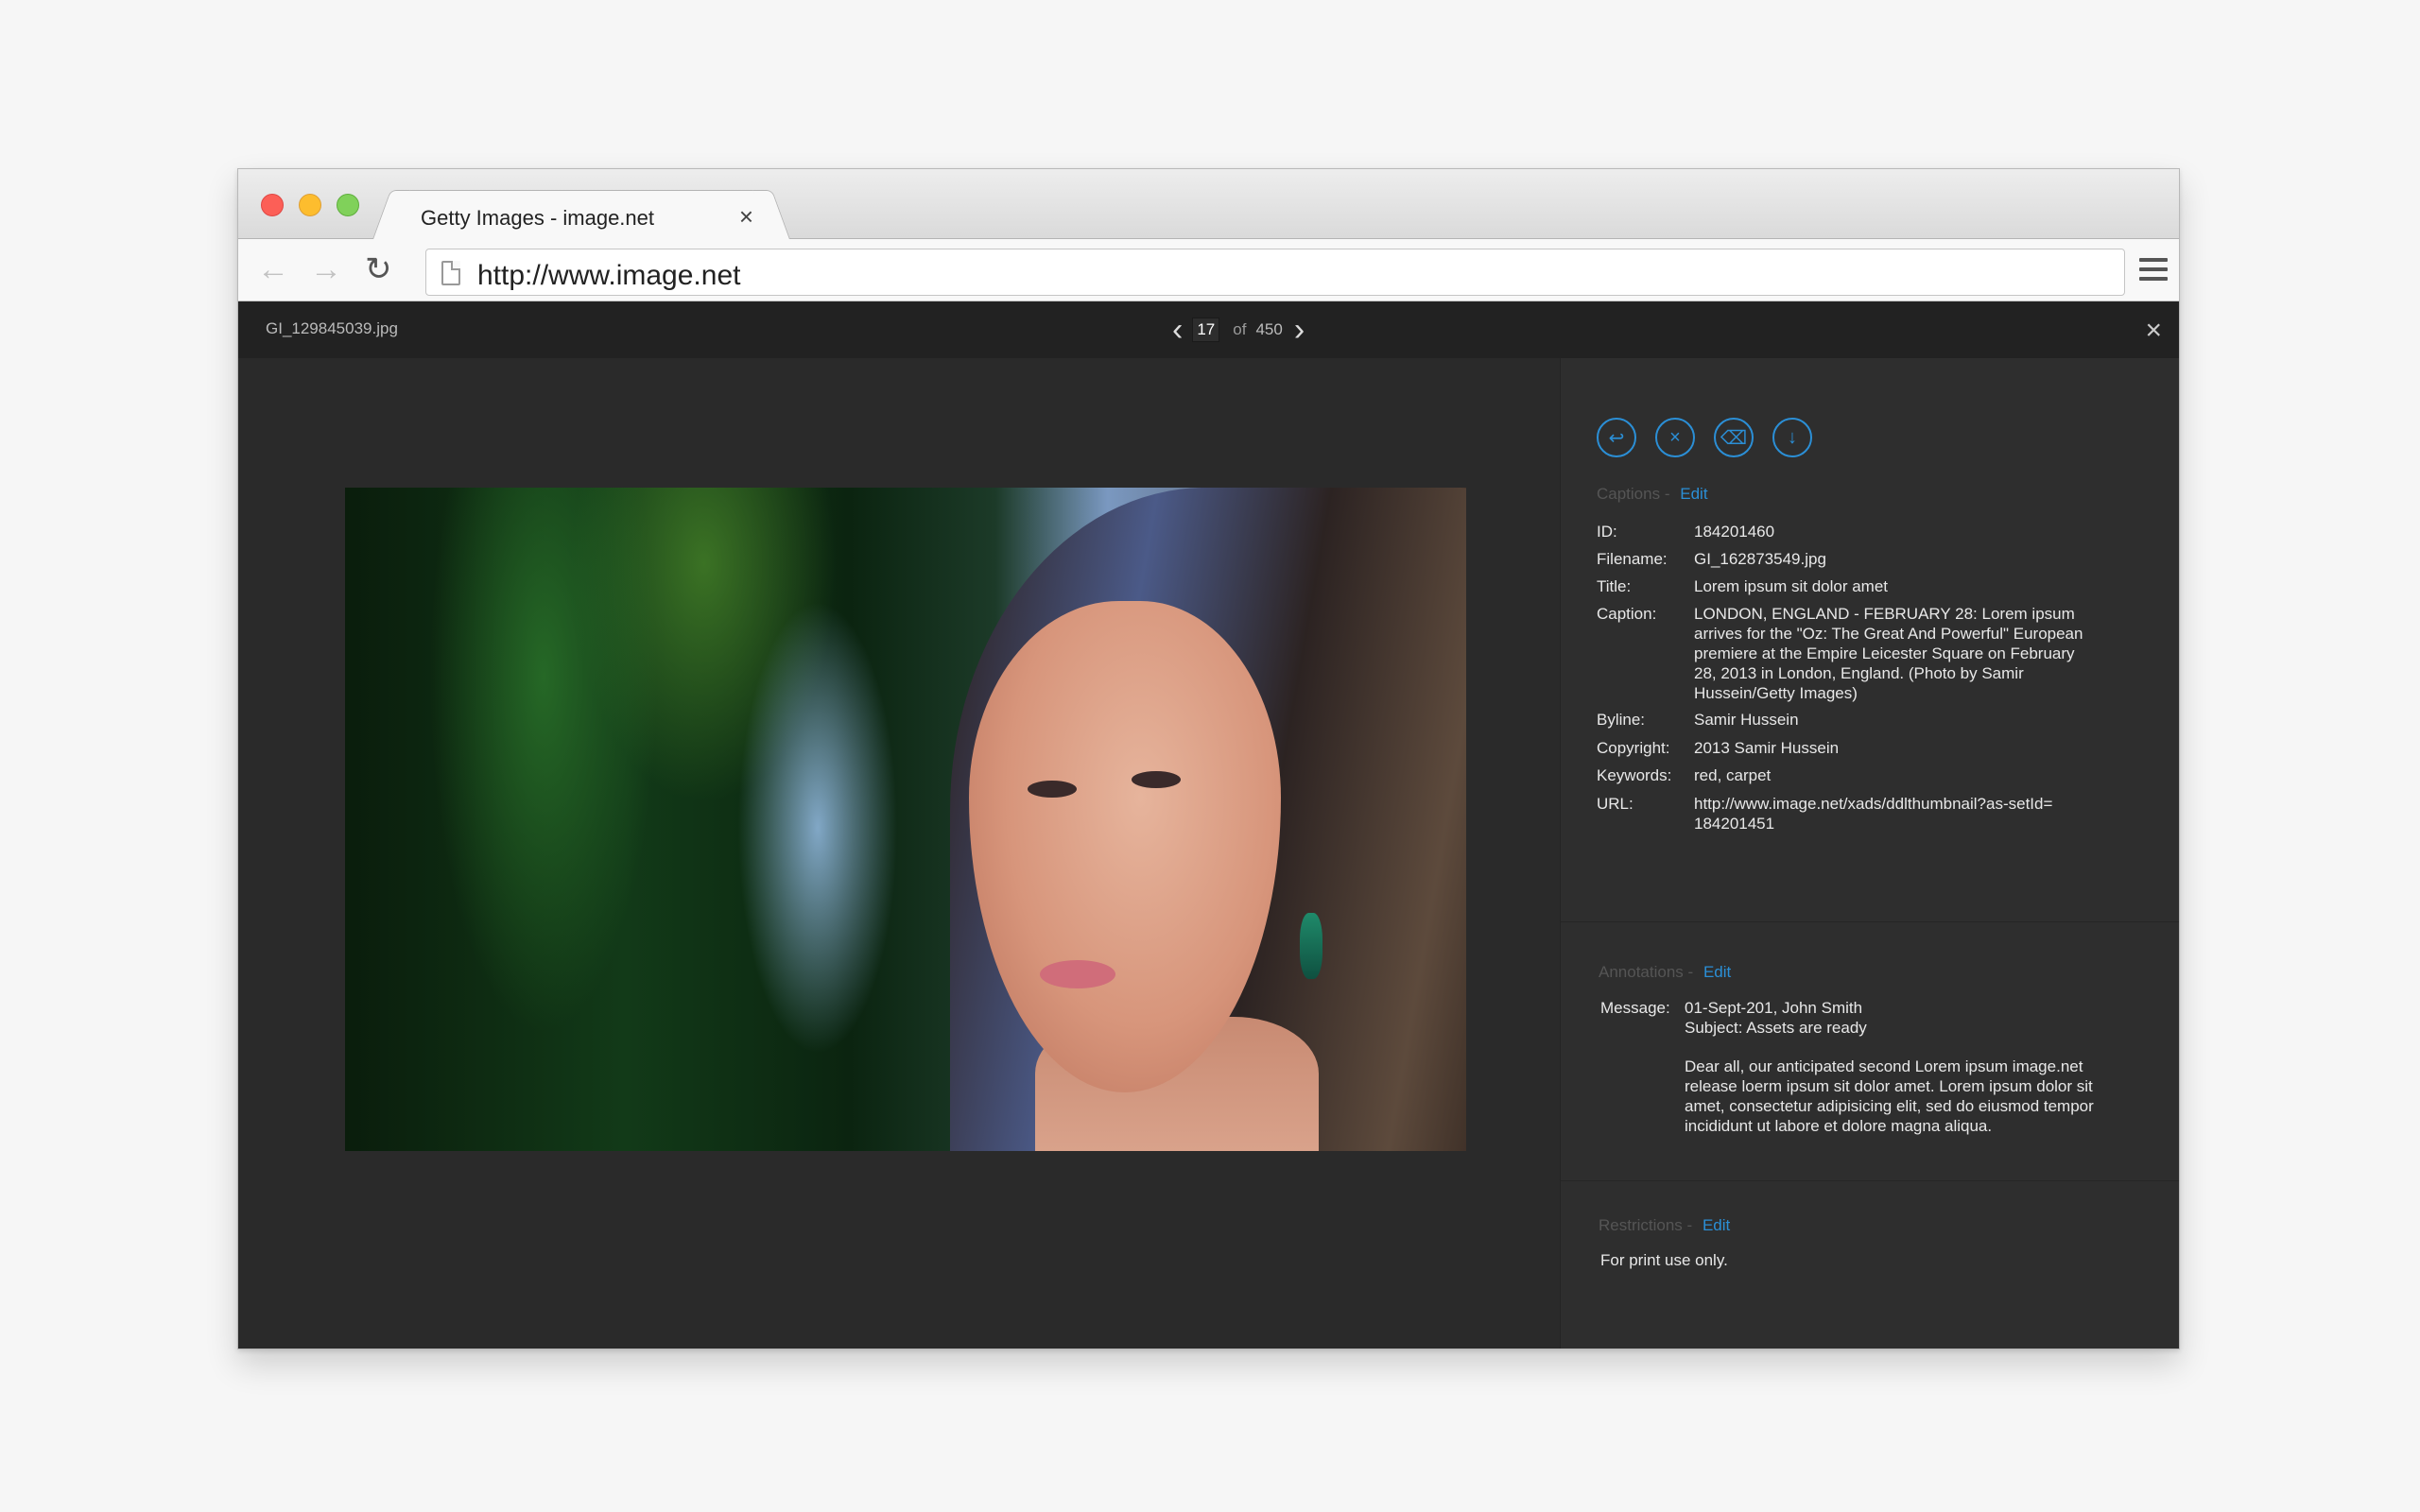 This screenshot has height=1512, width=2420. Describe the element at coordinates (1717, 972) in the screenshot. I see `annotations-edit-link: Edit` at that location.